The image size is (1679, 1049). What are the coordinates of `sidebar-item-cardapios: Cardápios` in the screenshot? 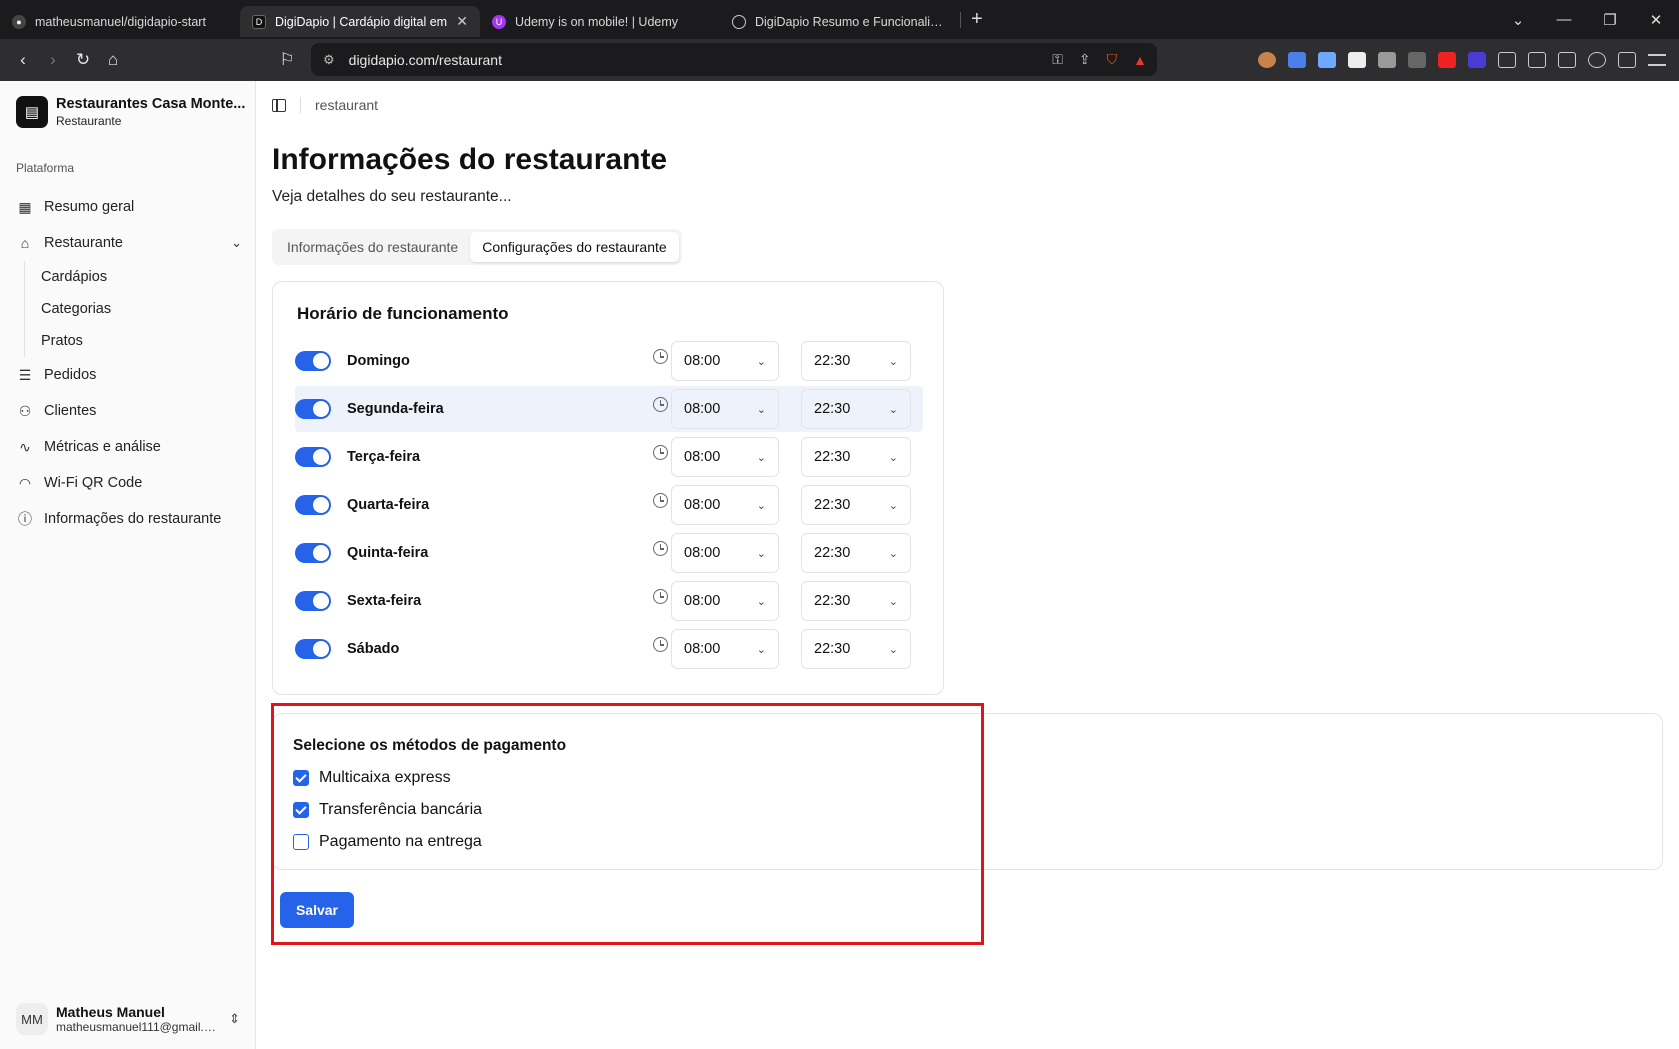 It's located at (141, 277).